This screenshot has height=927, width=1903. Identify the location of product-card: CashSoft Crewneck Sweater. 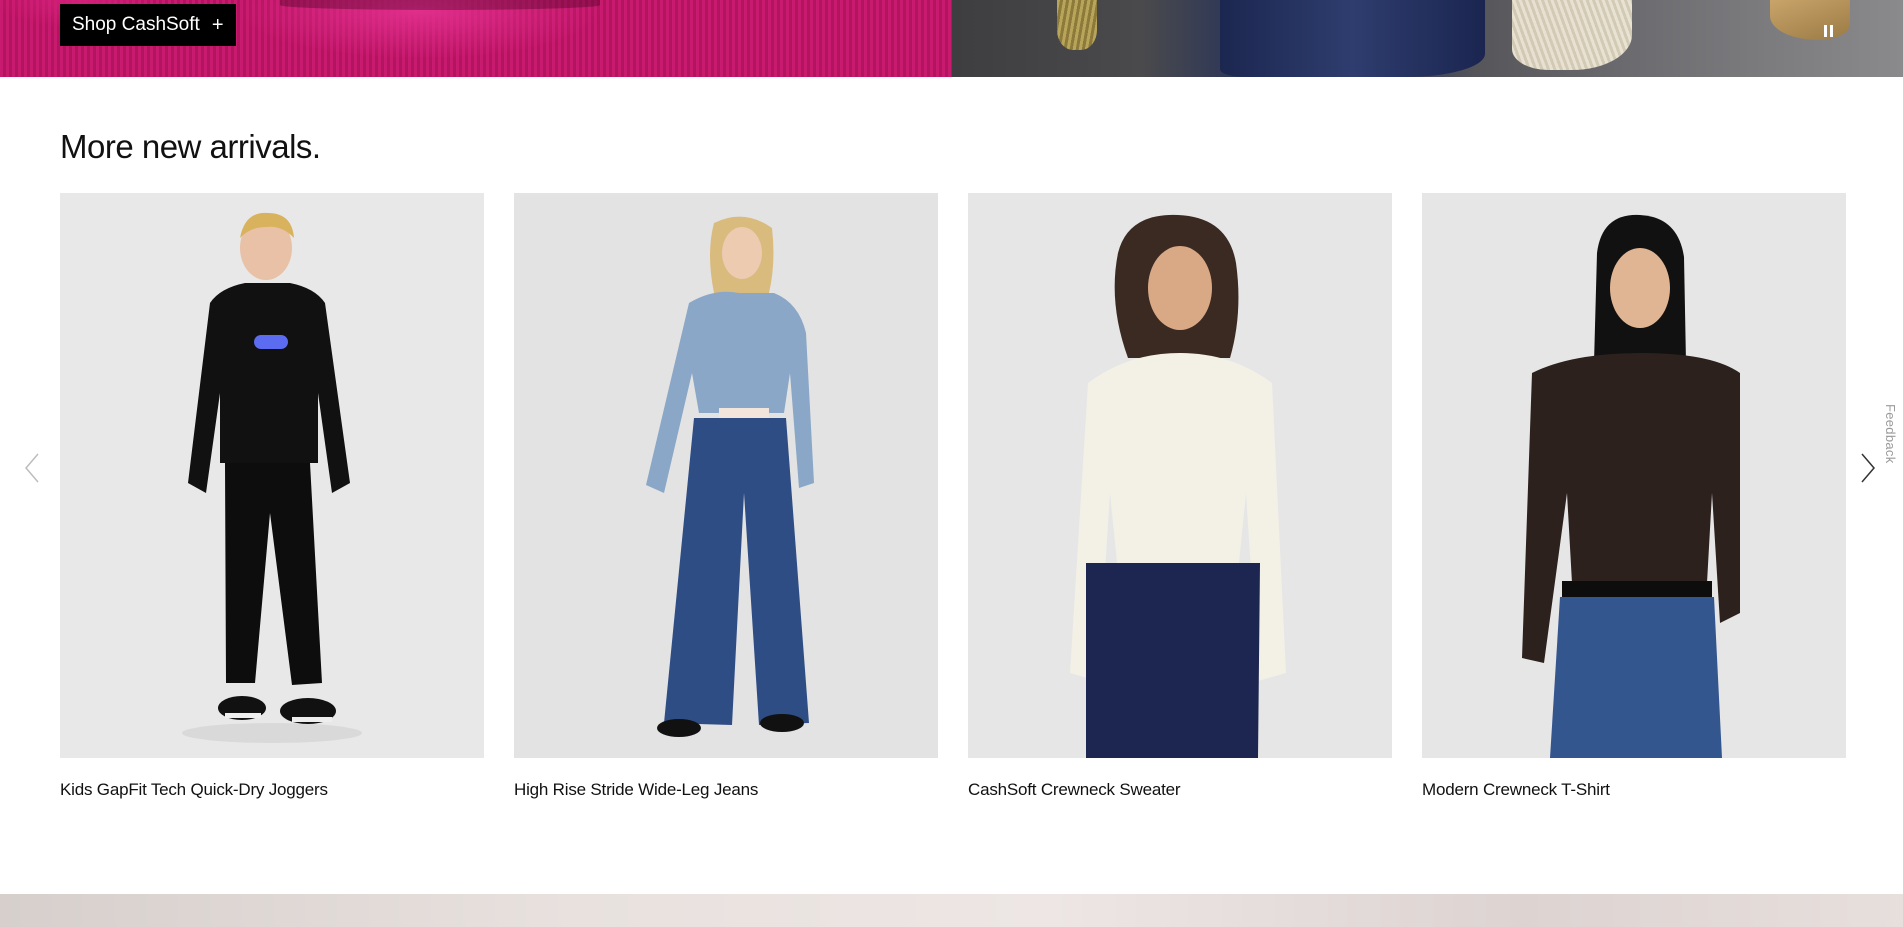
(1180, 496).